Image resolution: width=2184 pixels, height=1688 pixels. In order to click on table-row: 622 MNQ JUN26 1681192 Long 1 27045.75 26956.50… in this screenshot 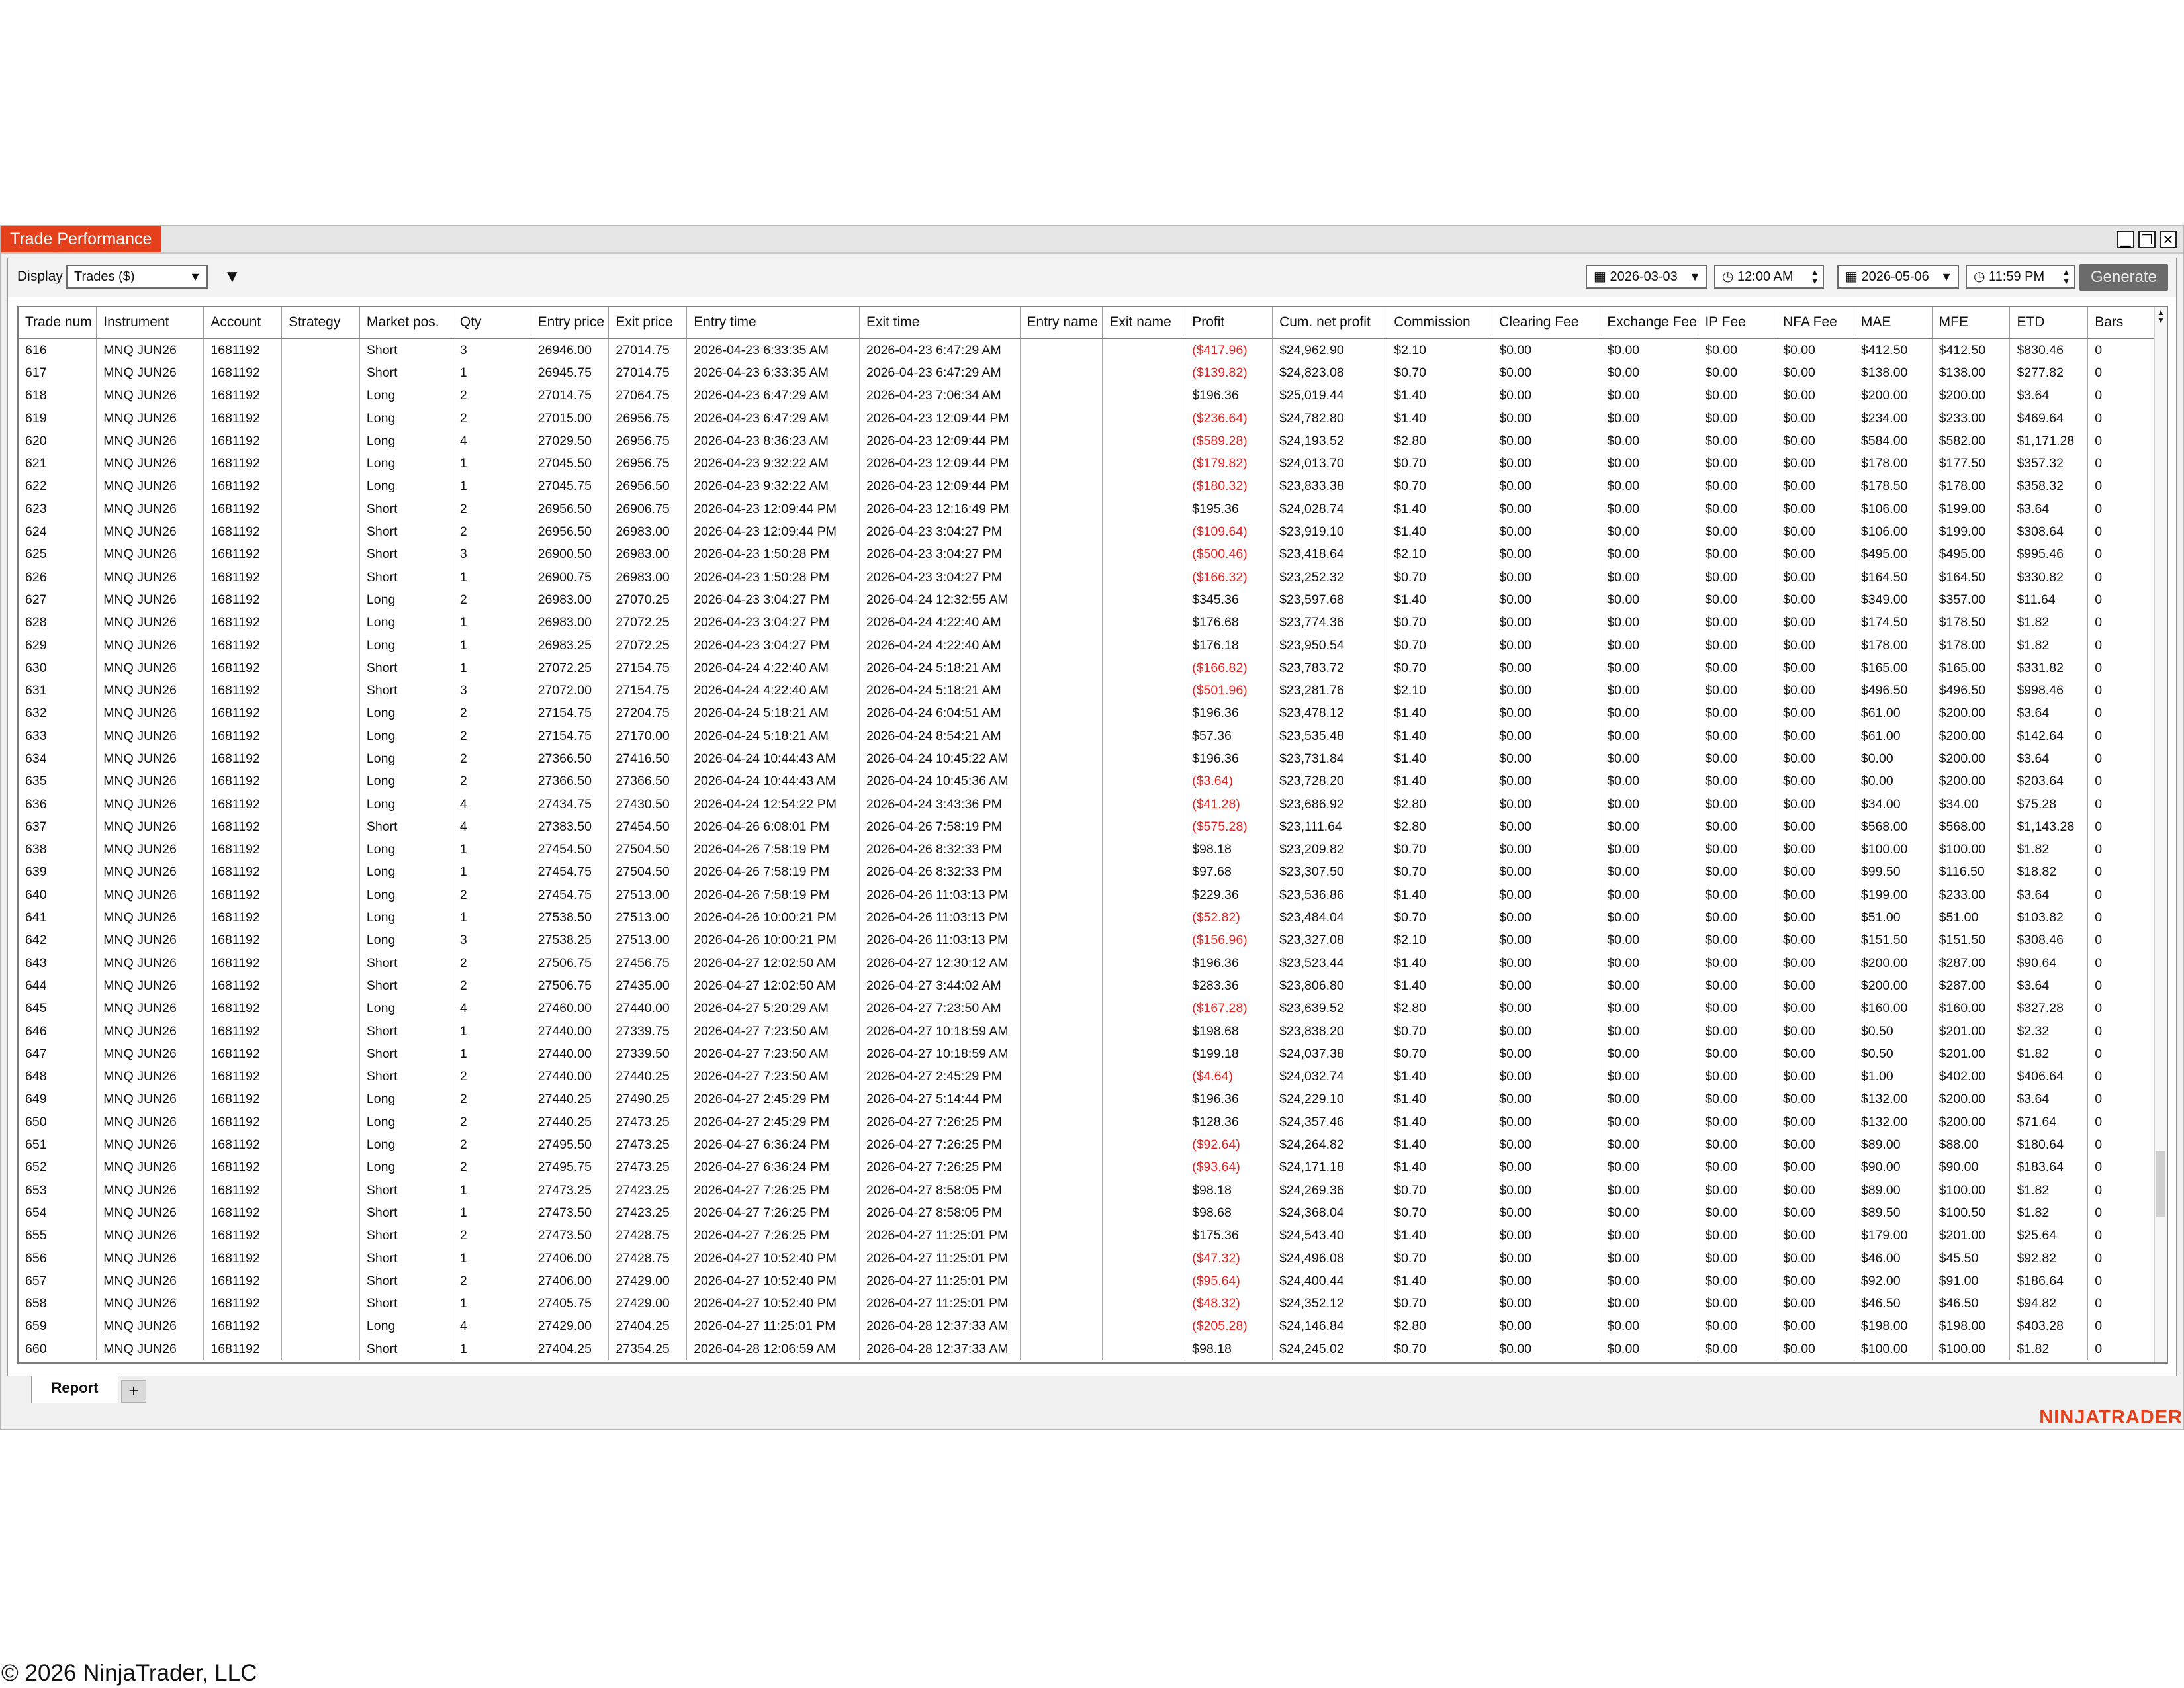, I will do `click(1087, 486)`.